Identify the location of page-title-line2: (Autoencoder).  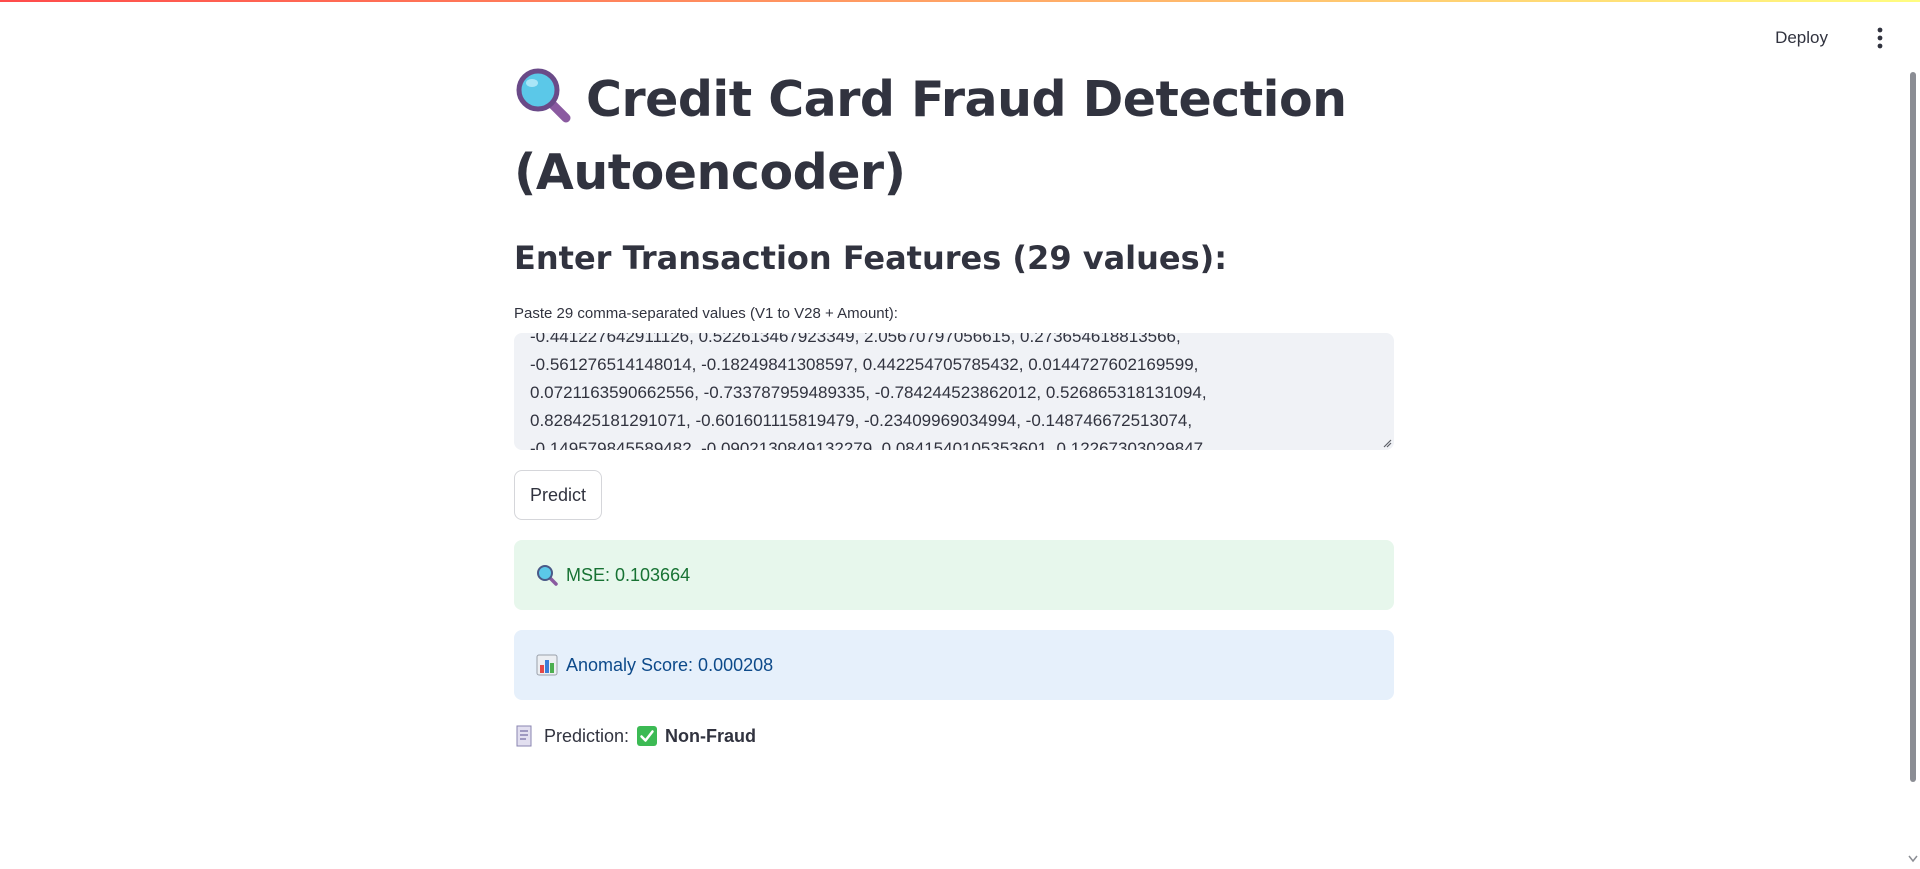
(710, 172).